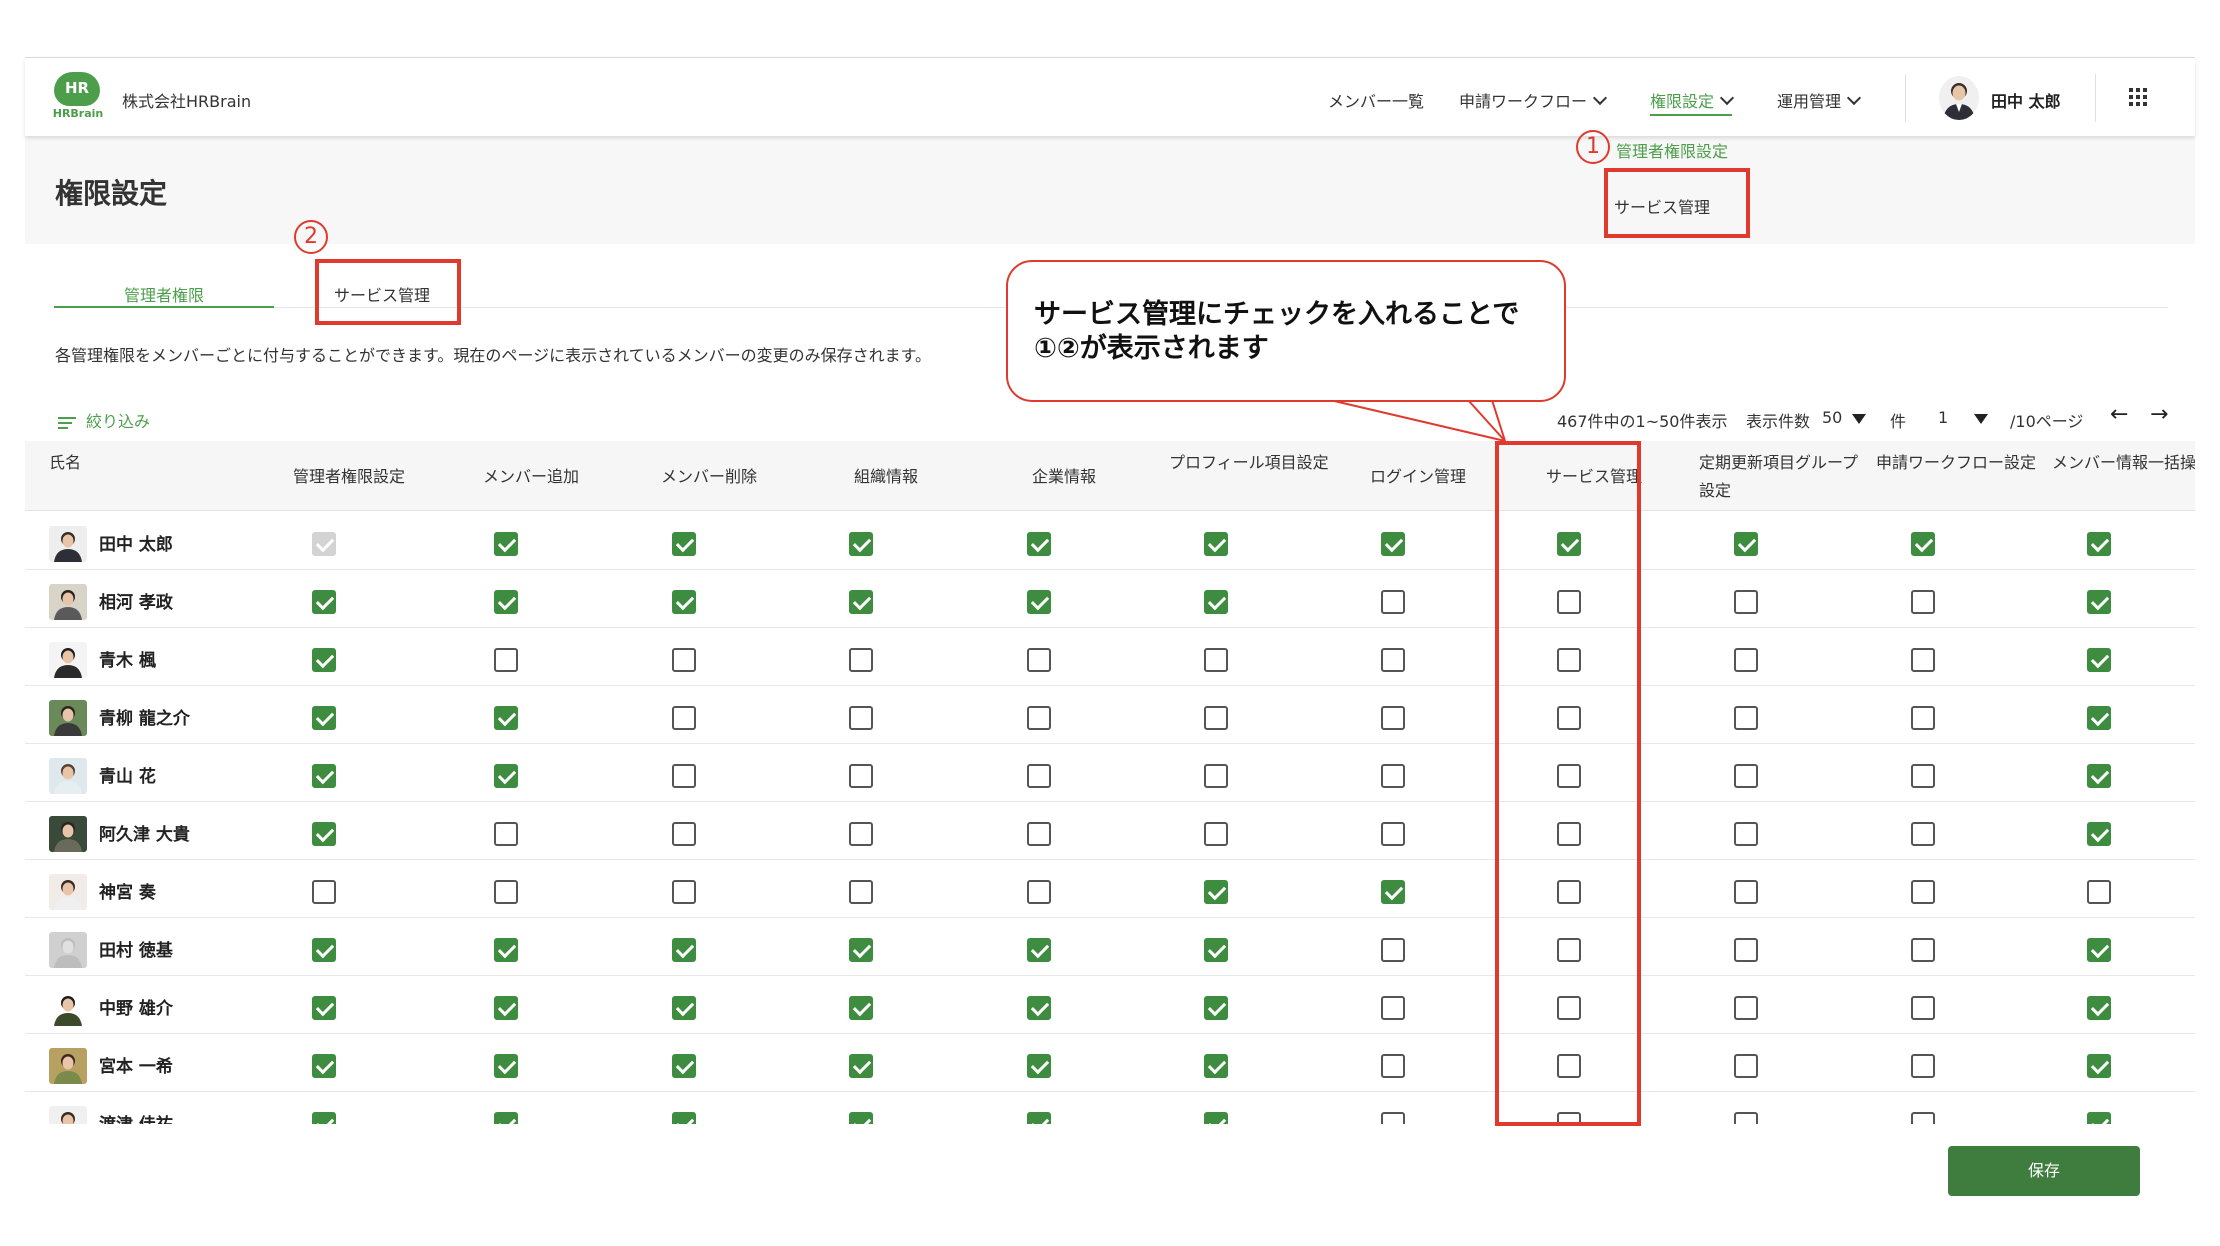  I want to click on member-name: 阿久津 大貴, so click(144, 832).